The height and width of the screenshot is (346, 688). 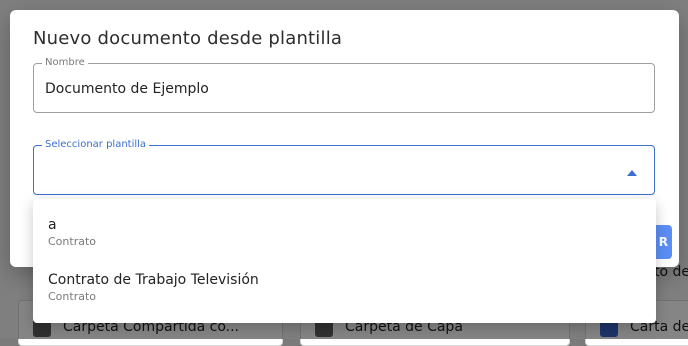 What do you see at coordinates (344, 85) in the screenshot?
I see `name-field: Nombre Documento de Ejemplo` at bounding box center [344, 85].